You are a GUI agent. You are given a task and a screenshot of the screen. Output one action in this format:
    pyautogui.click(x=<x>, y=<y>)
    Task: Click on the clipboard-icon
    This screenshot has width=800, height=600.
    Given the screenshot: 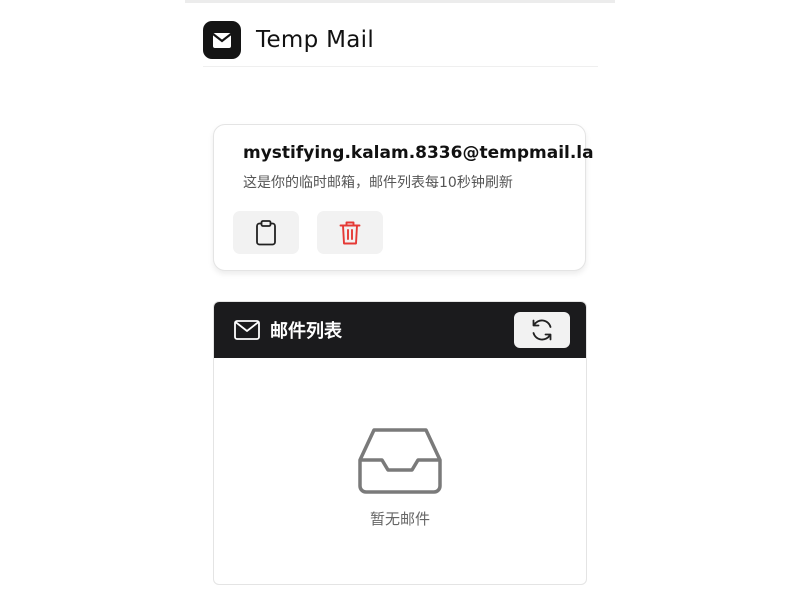 What is the action you would take?
    pyautogui.click(x=266, y=232)
    